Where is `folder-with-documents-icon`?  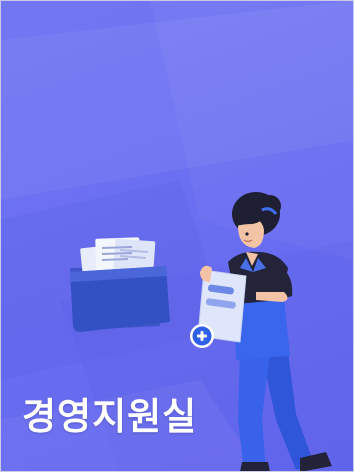 folder-with-documents-icon is located at coordinates (120, 284).